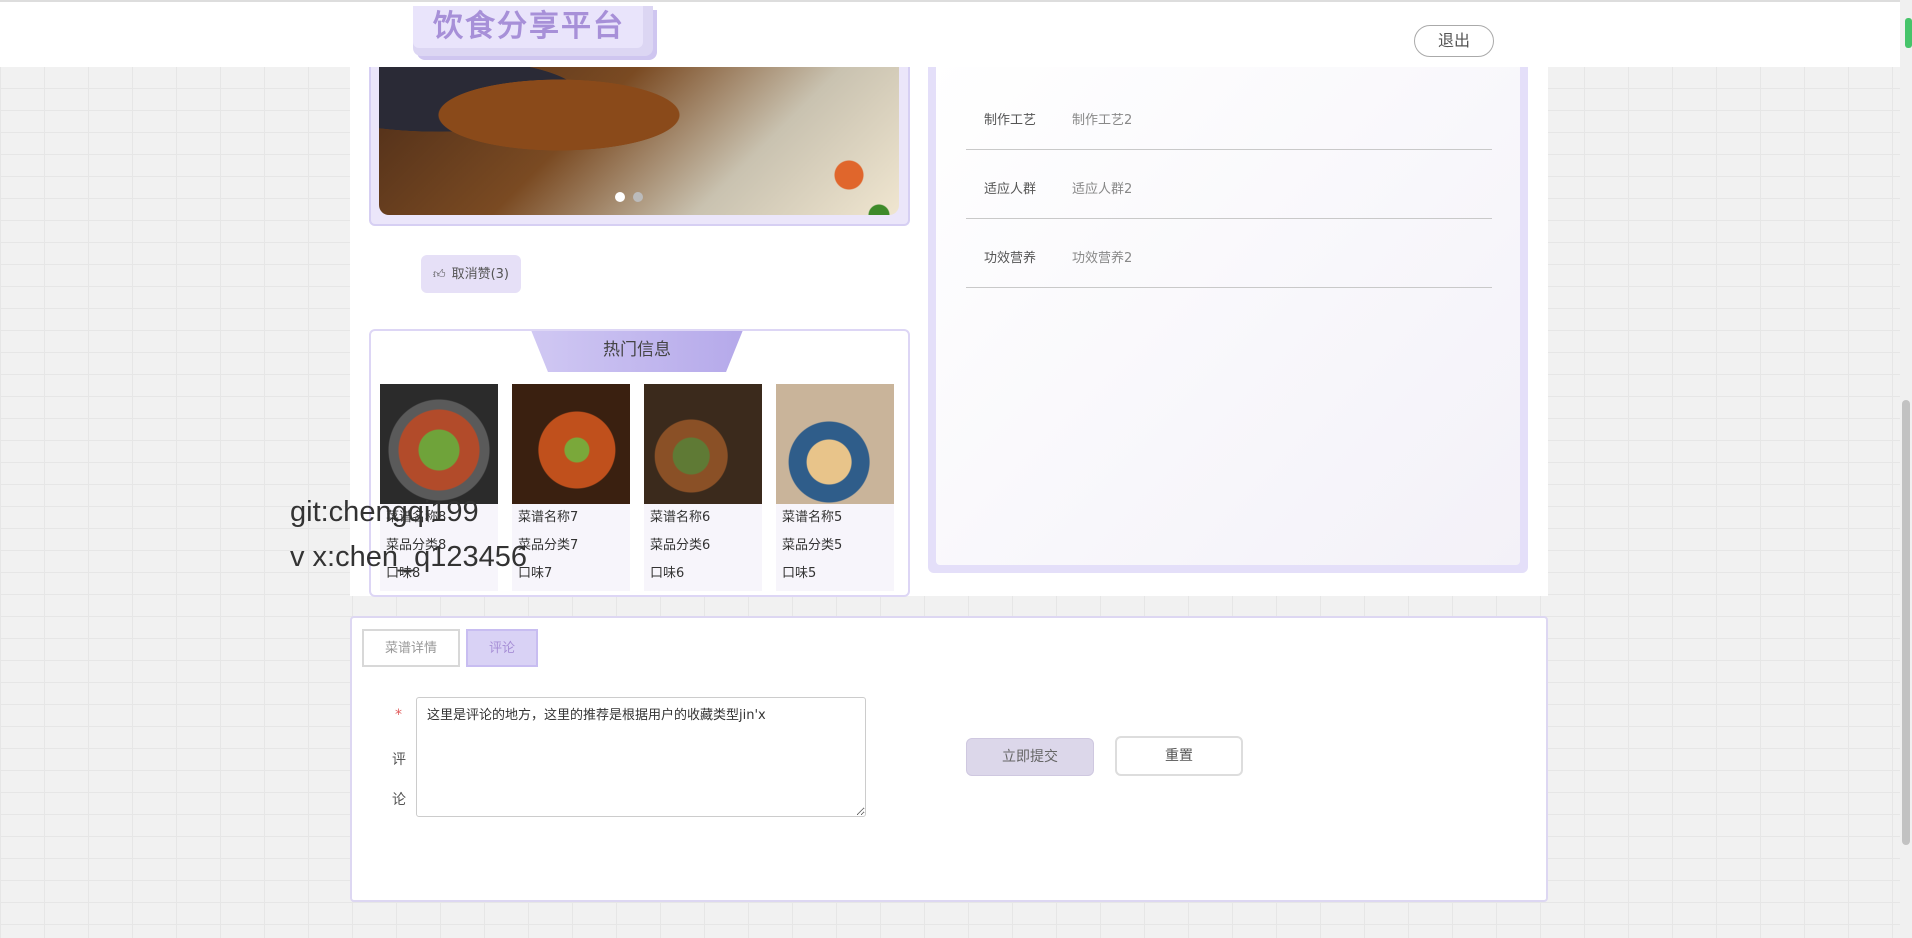 This screenshot has height=938, width=1912. I want to click on detail-value: 制作工艺2, so click(1102, 120).